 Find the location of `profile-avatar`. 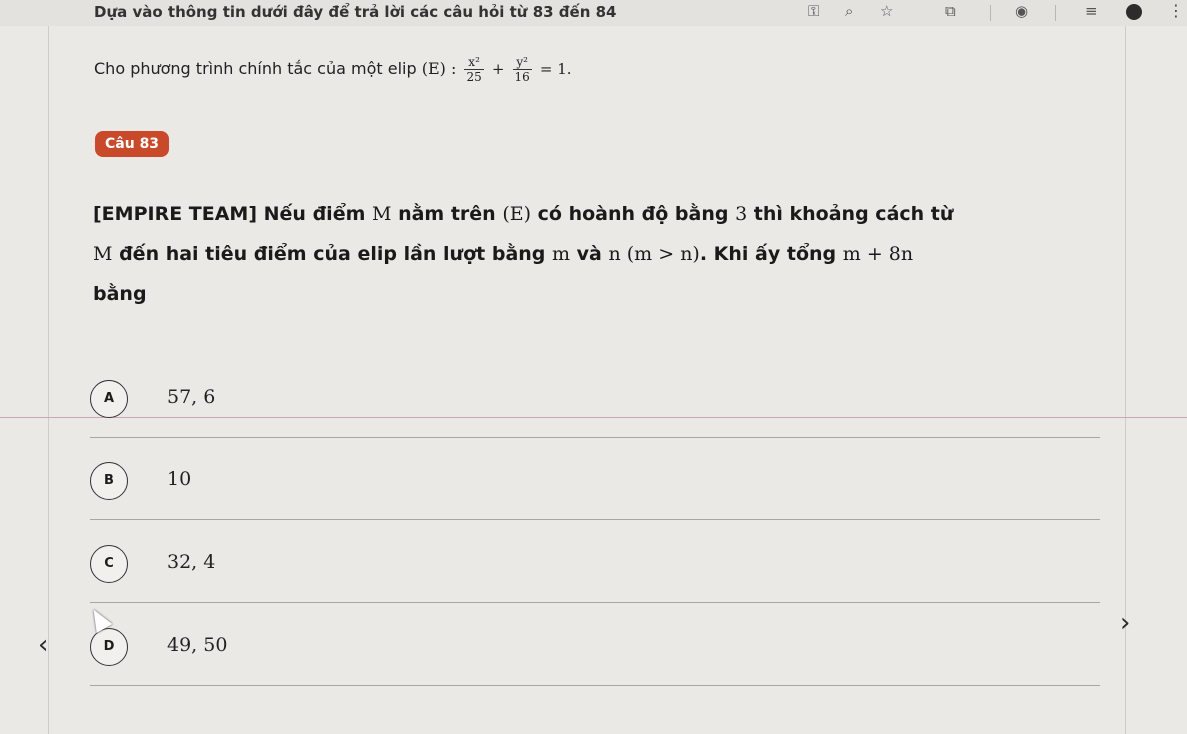

profile-avatar is located at coordinates (1134, 12).